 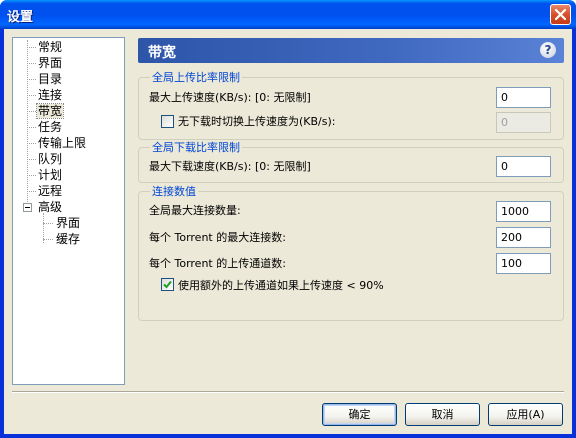 I want to click on tree-item-directories: 目录, so click(x=50, y=79).